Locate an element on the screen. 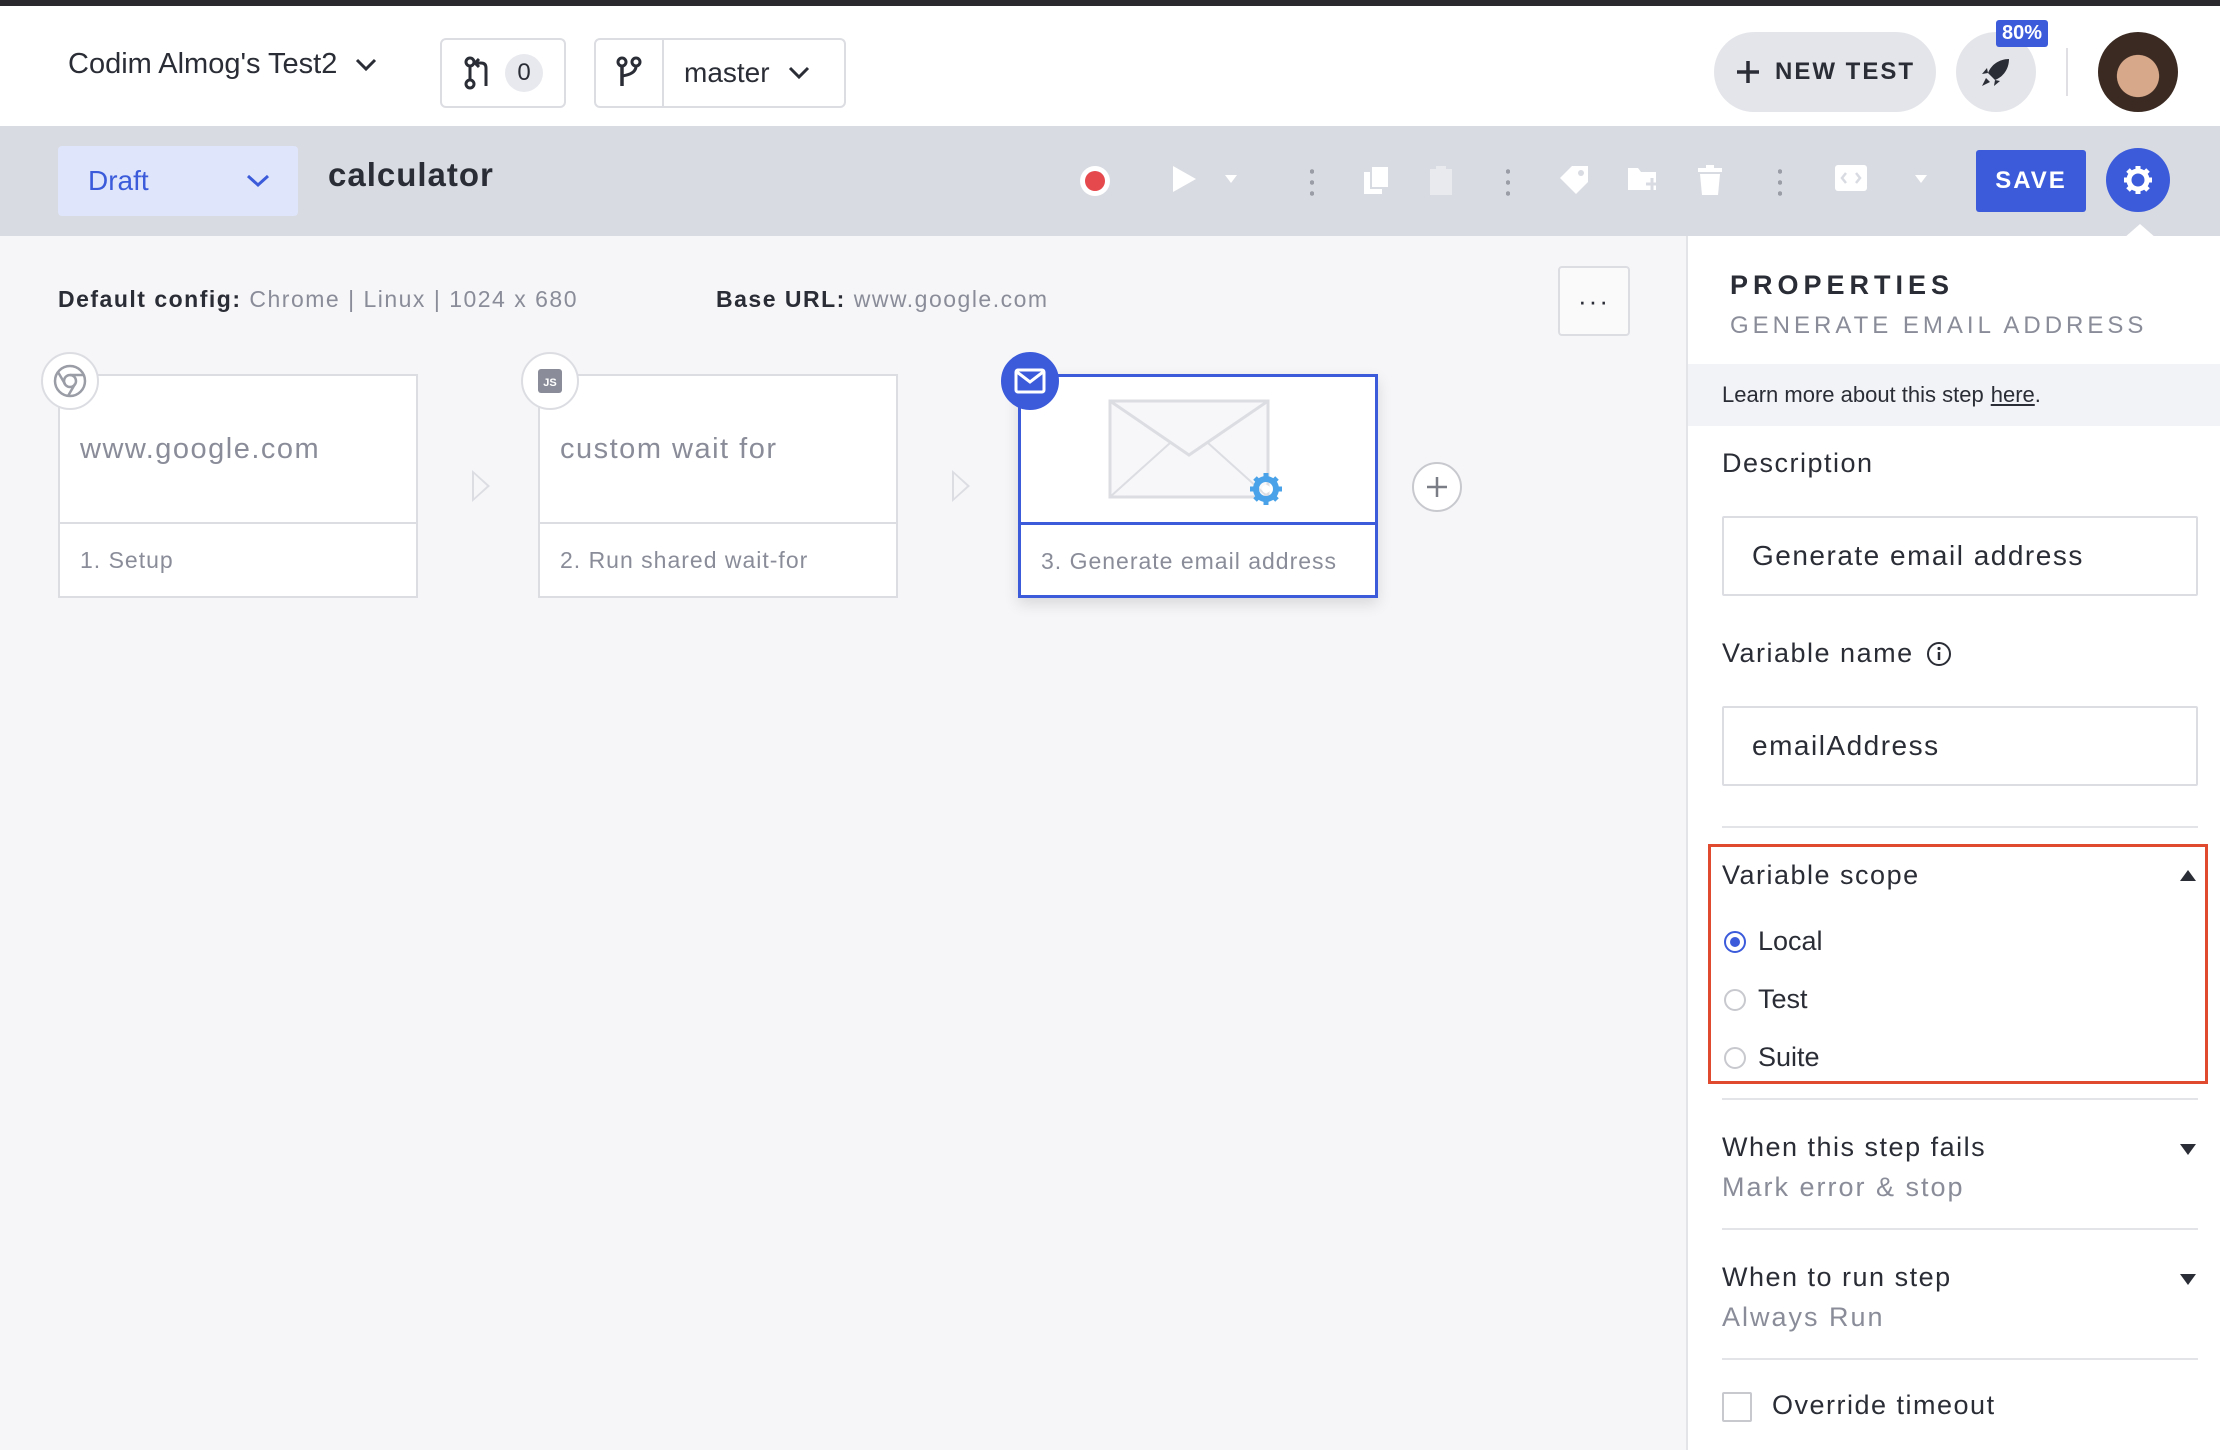 The image size is (2220, 1450). step-title: custom wait for is located at coordinates (718, 450).